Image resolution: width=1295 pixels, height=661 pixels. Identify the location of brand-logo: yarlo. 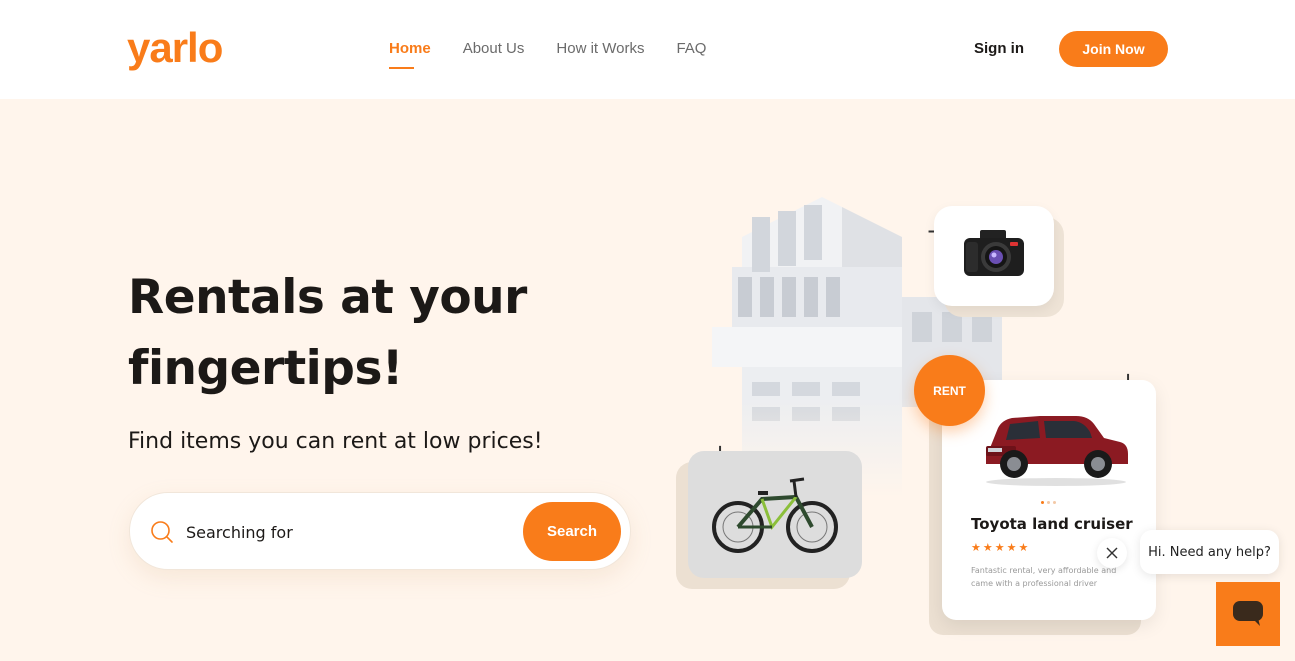
(175, 48).